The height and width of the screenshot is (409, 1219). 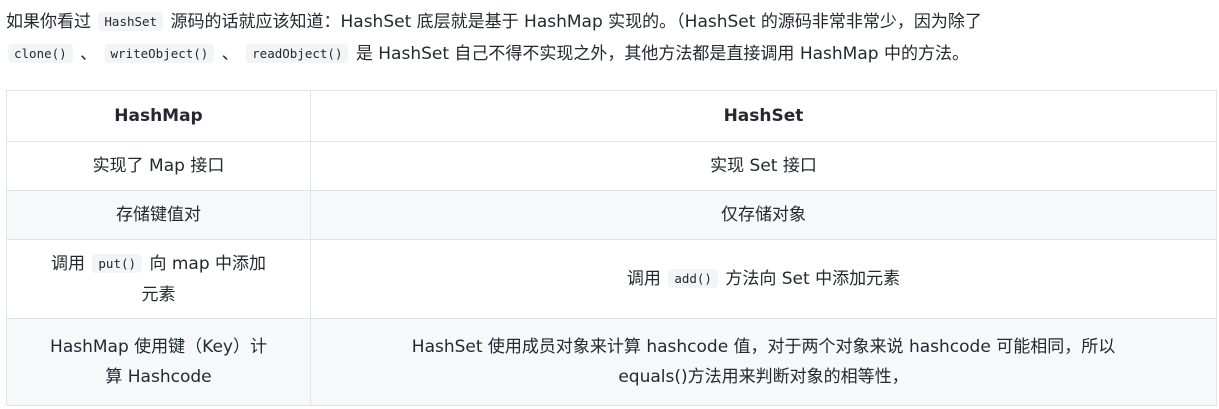 What do you see at coordinates (117, 263) in the screenshot?
I see `inline-code-put: put()` at bounding box center [117, 263].